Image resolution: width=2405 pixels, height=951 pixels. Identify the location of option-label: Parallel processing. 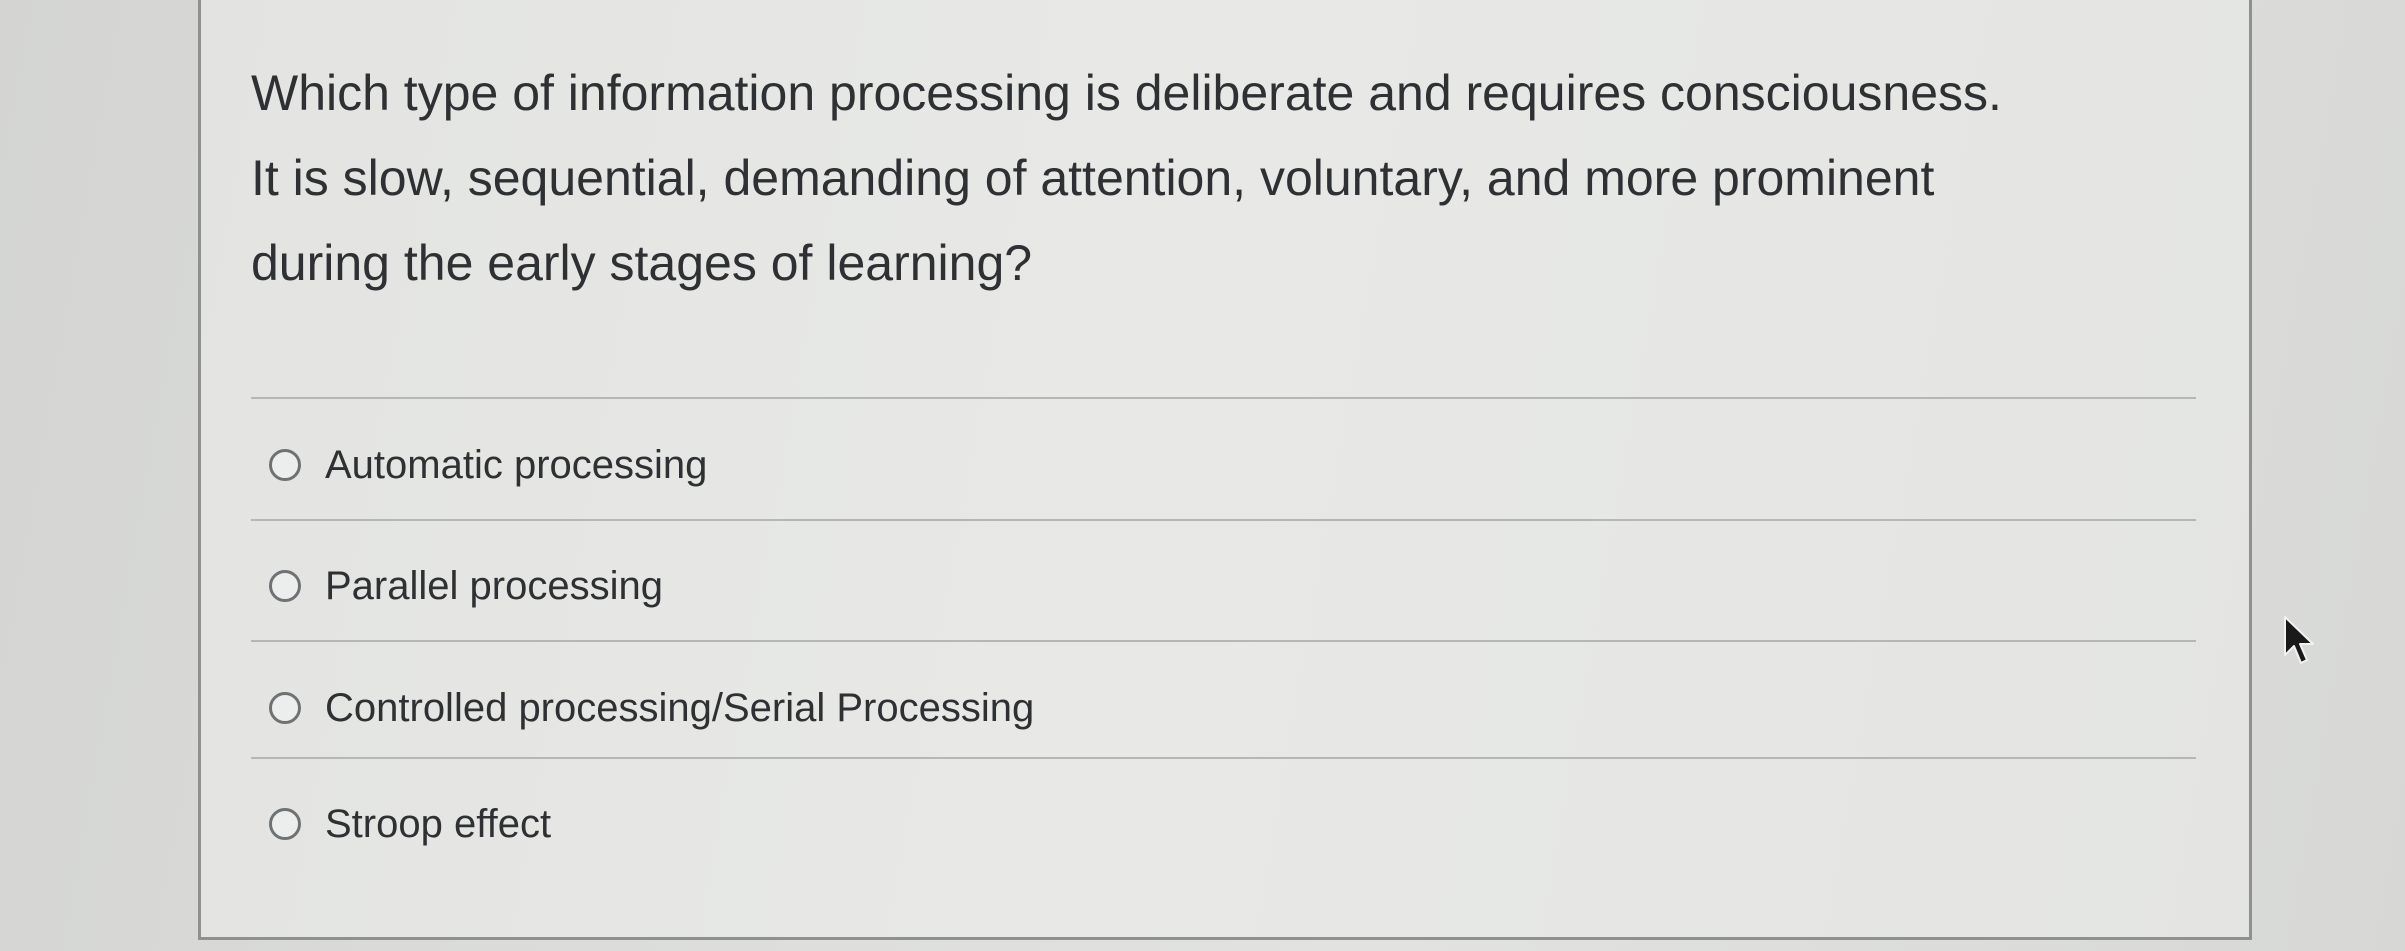
(494, 585).